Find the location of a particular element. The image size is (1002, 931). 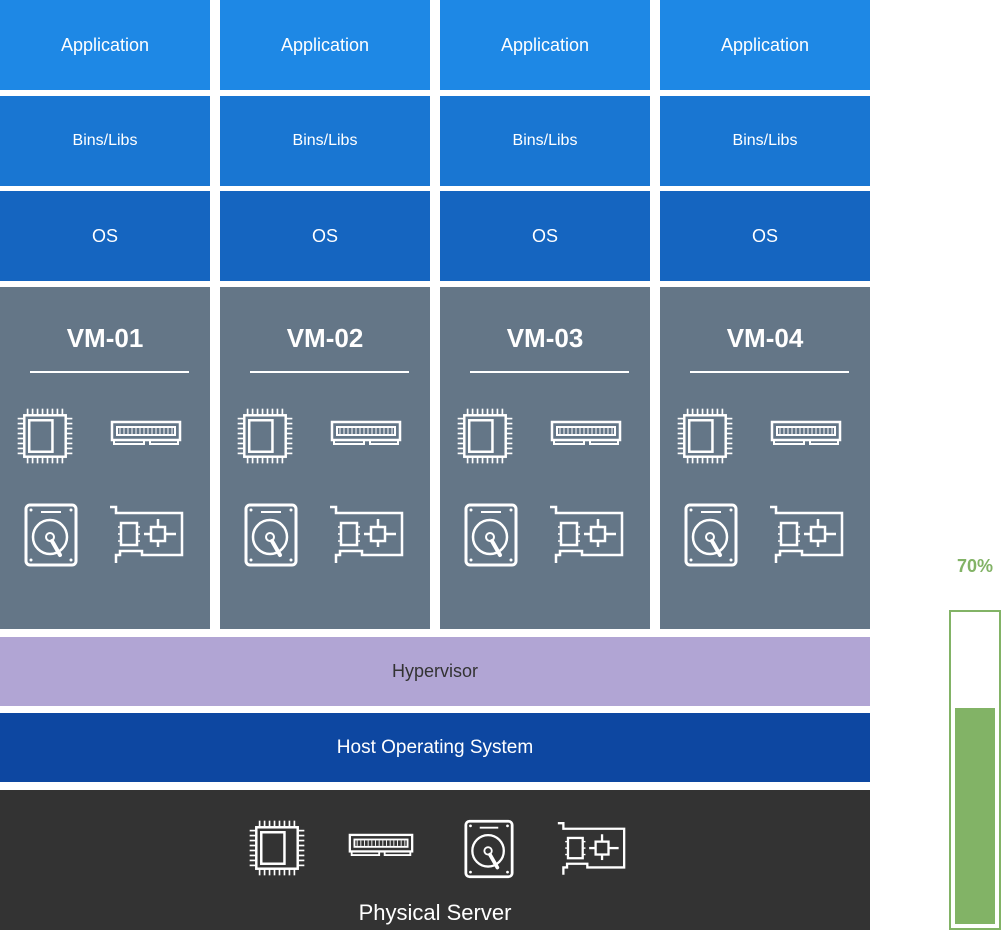

os-box-4: OS is located at coordinates (765, 236).